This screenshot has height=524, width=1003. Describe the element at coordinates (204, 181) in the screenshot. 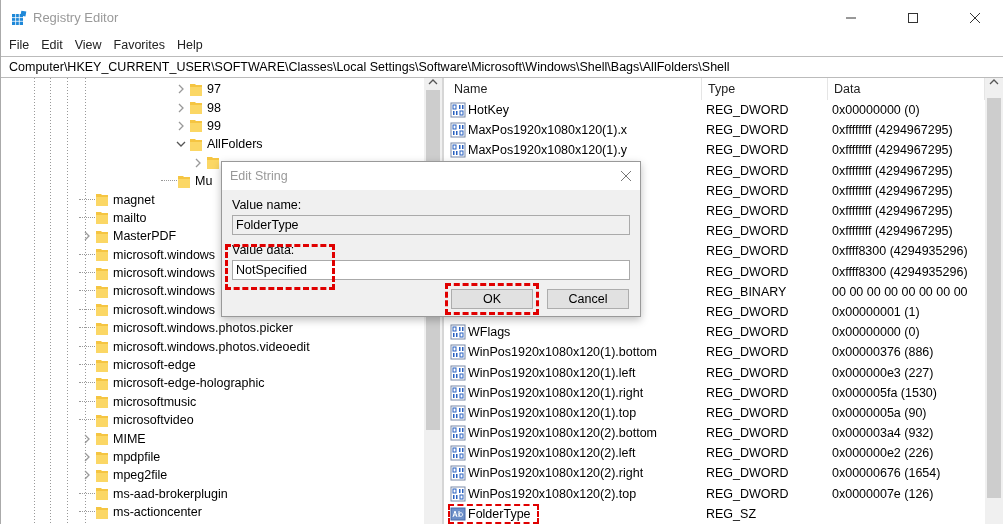

I see `tree-item: Mu` at that location.